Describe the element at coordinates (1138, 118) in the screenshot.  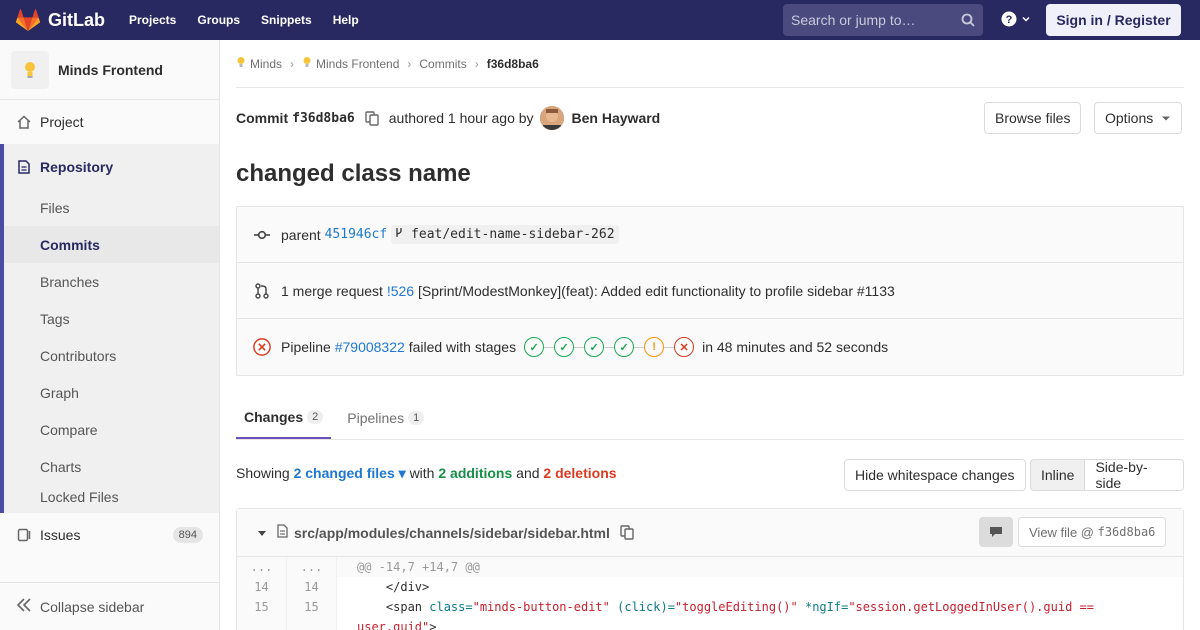
I see `options-dropdown: Options` at that location.